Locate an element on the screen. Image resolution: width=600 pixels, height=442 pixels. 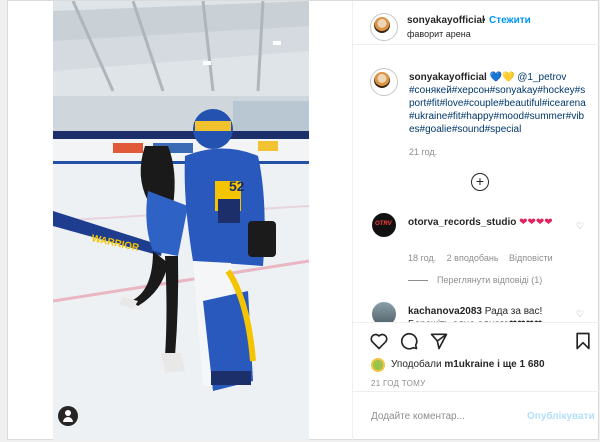
add-comment-bar: Опублікувати is located at coordinates (476, 416).